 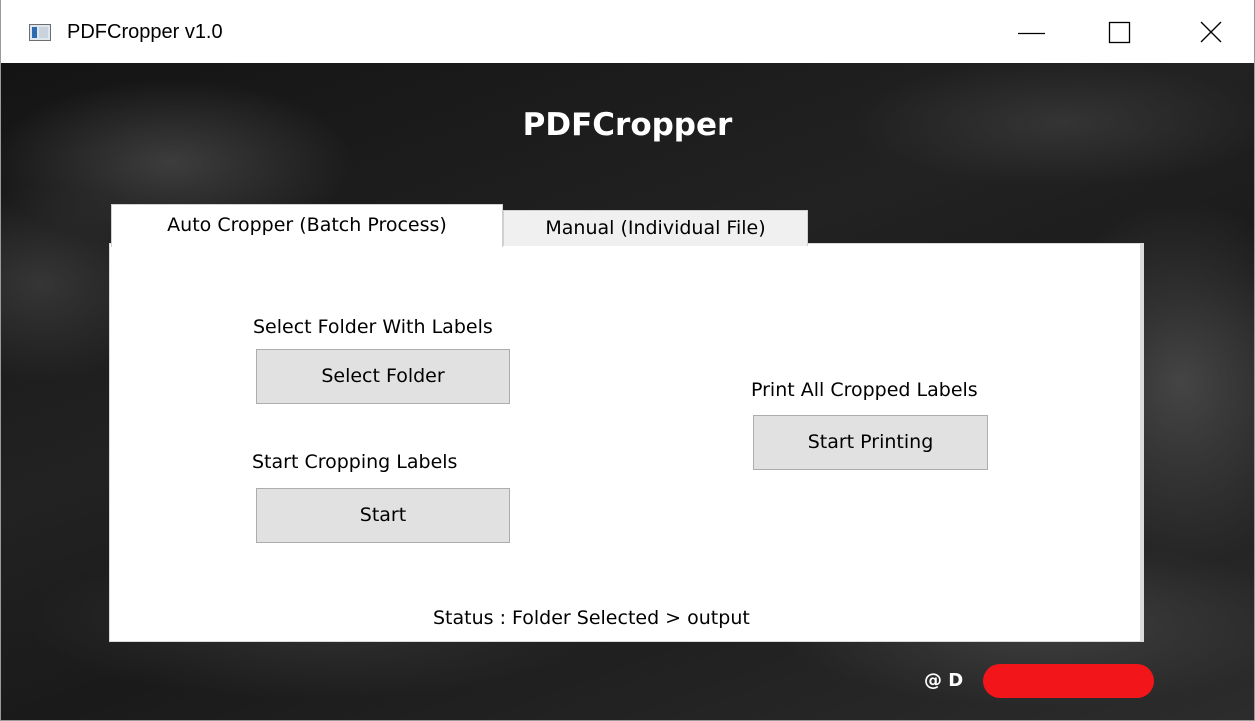 What do you see at coordinates (145, 32) in the screenshot?
I see `window-title: PDFCropper v1.0` at bounding box center [145, 32].